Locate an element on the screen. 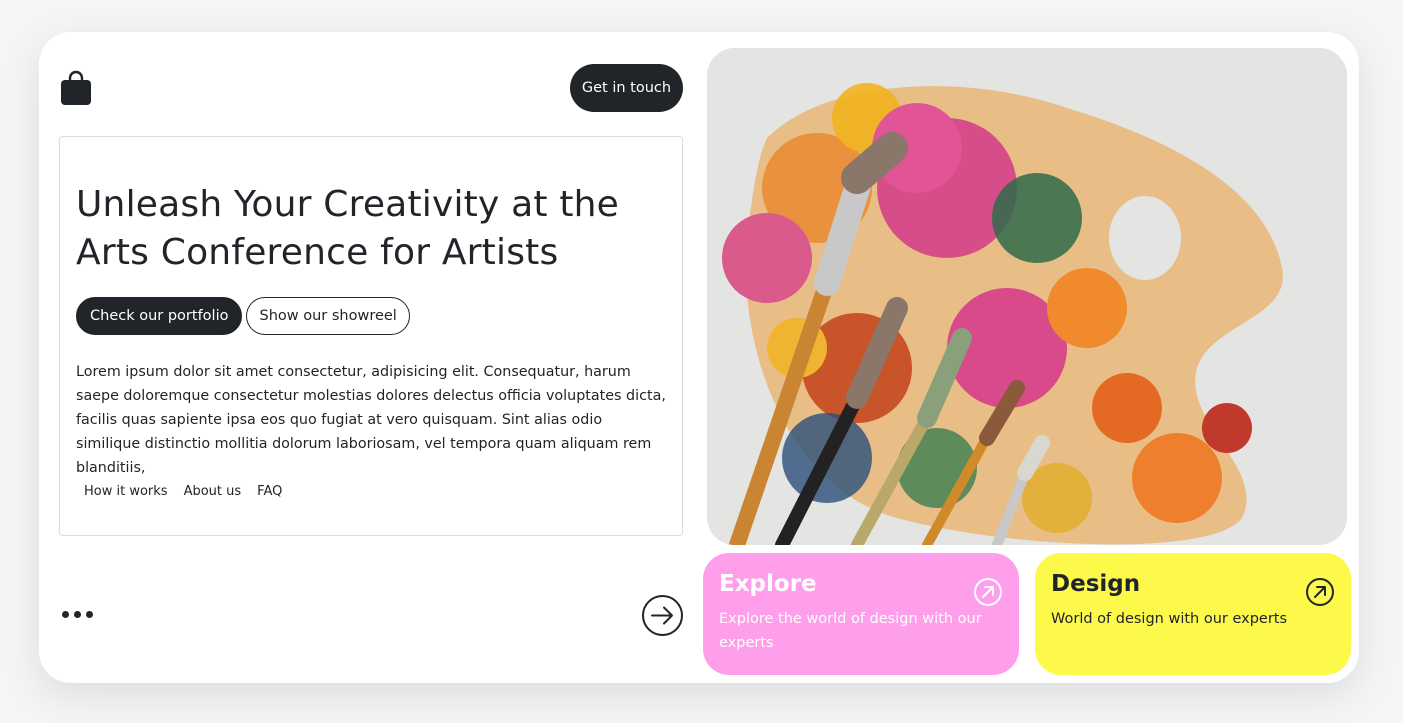  get-in-touch-button: Get in touch is located at coordinates (626, 88).